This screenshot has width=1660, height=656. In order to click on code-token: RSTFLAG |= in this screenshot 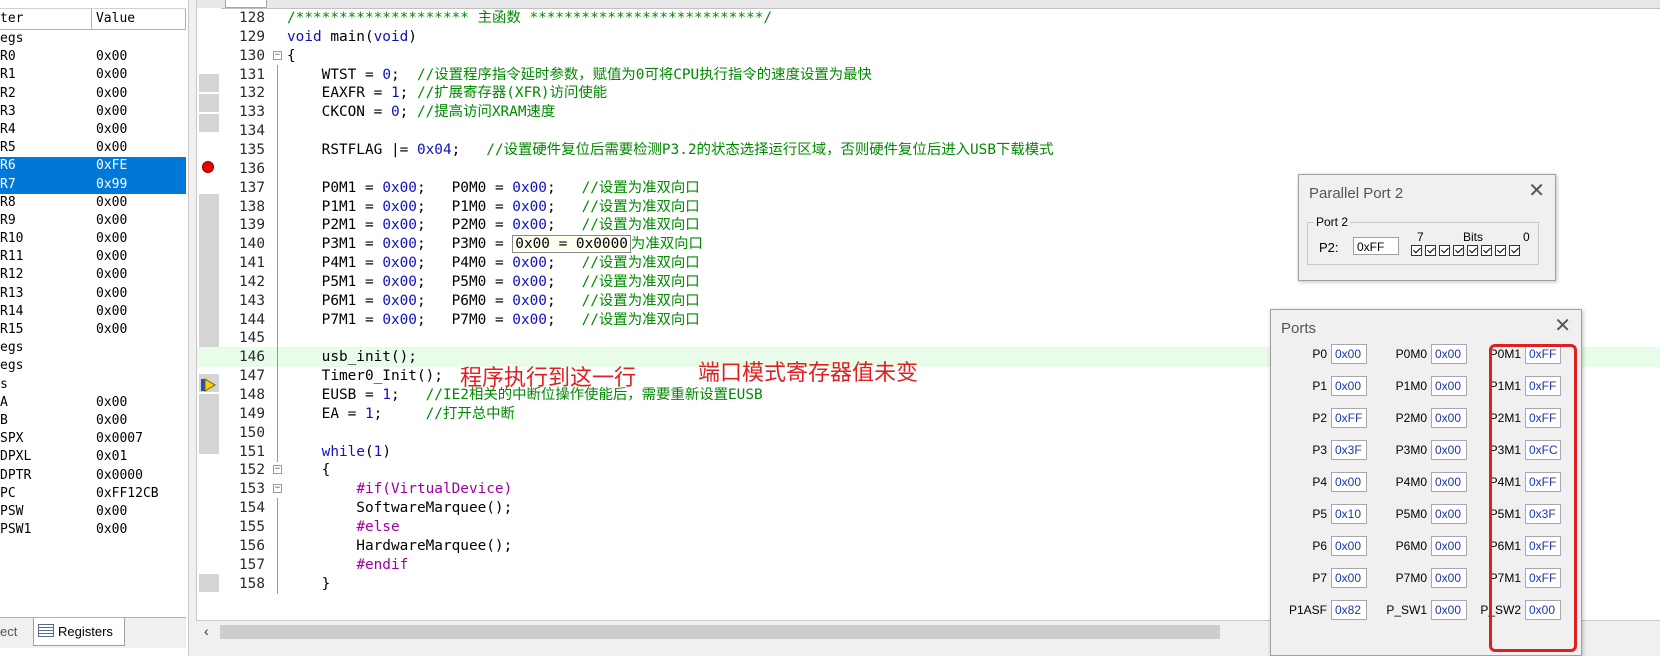, I will do `click(352, 149)`.